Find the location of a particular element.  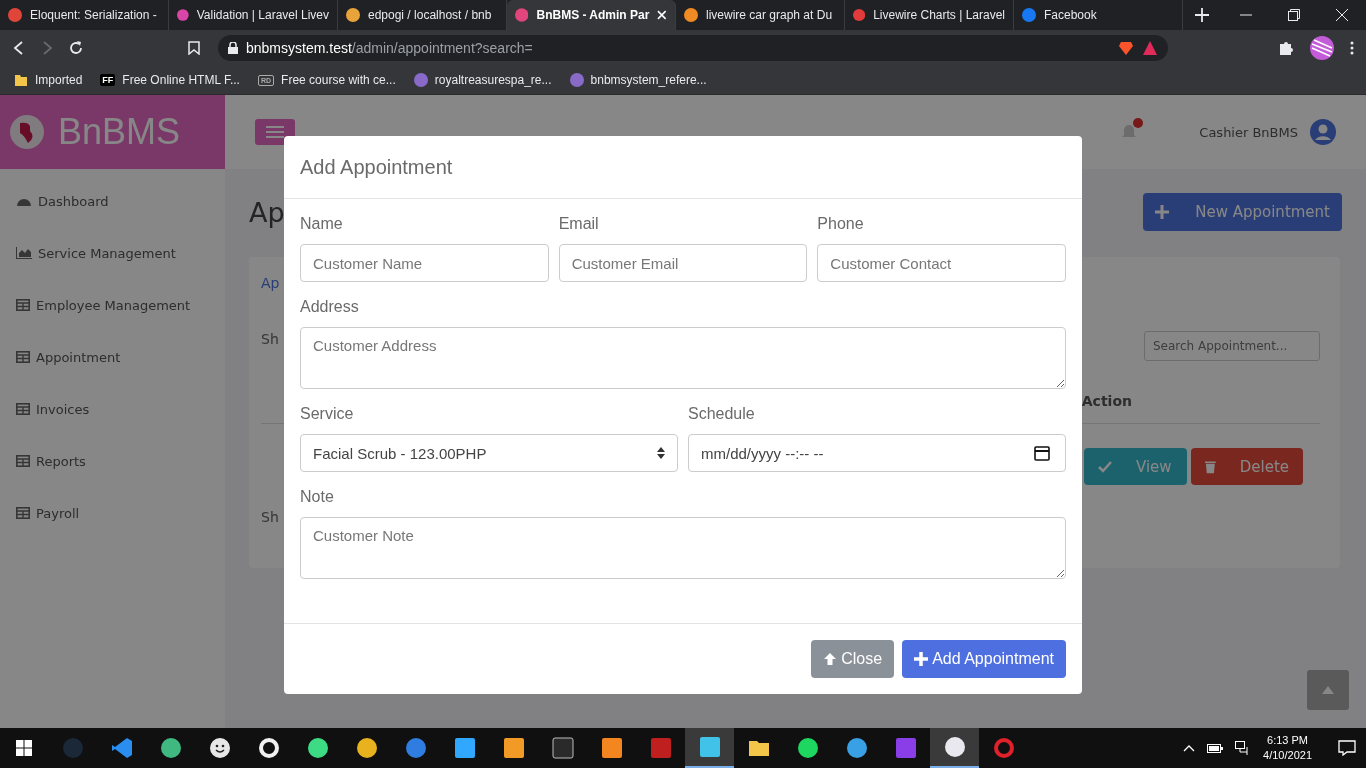

note-field: Customer Note is located at coordinates (683, 548).